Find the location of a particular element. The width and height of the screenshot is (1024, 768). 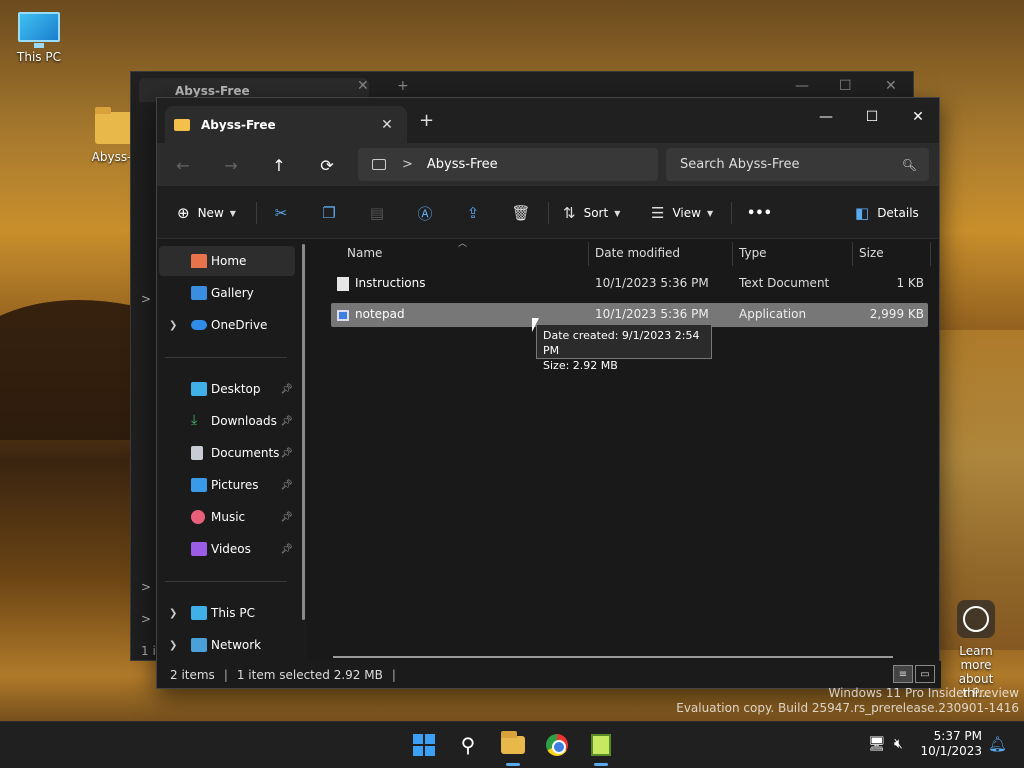

paste-icon: ▤ is located at coordinates (377, 213).